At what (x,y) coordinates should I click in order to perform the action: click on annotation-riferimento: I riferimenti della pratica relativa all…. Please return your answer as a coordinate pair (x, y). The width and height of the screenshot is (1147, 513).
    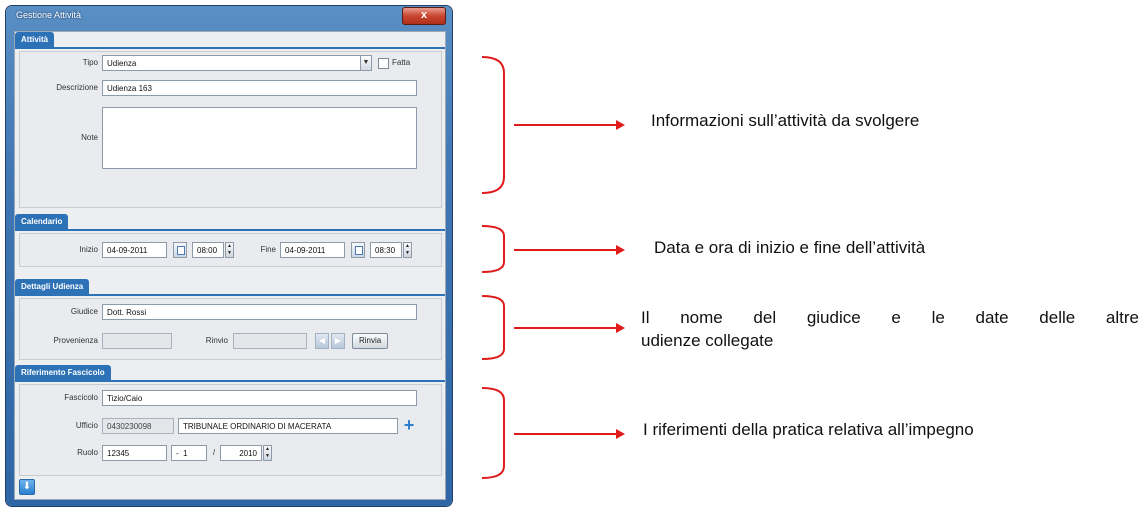
    Looking at the image, I should click on (808, 429).